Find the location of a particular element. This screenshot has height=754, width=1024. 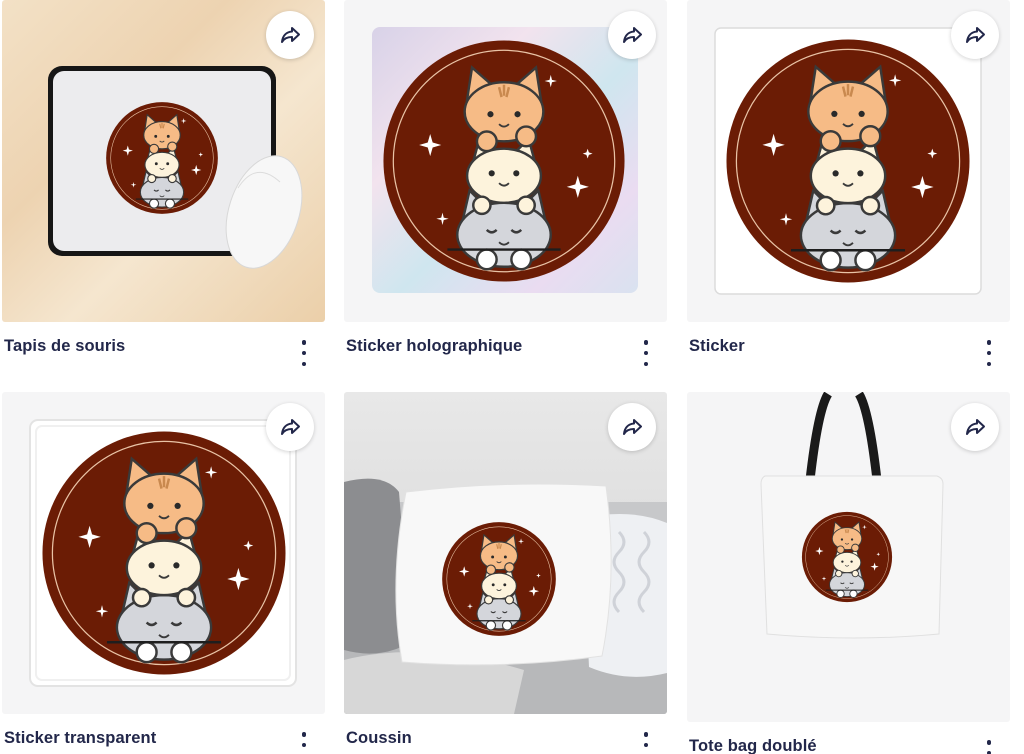

product-title: Sticker holographique is located at coordinates (434, 346).